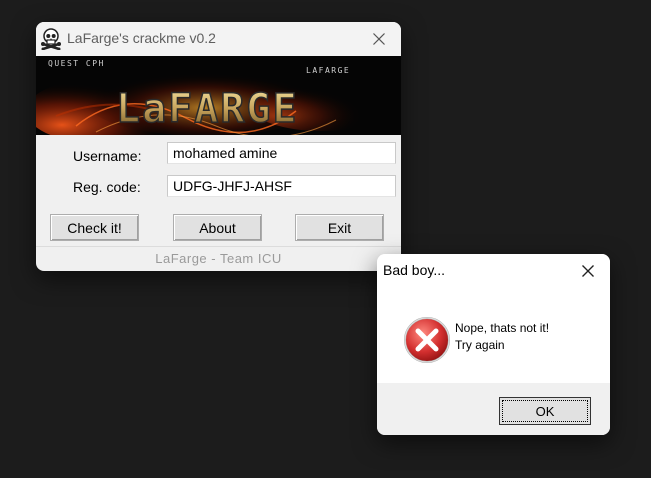  I want to click on error-icon, so click(427, 340).